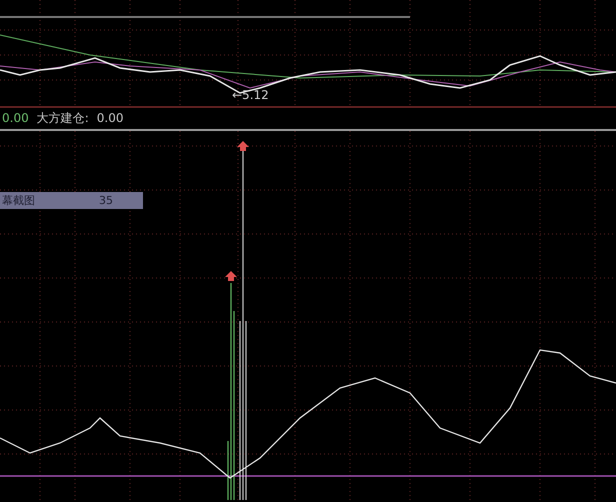 The image size is (616, 502). What do you see at coordinates (106, 200) in the screenshot?
I see `tooltip-value: 35` at bounding box center [106, 200].